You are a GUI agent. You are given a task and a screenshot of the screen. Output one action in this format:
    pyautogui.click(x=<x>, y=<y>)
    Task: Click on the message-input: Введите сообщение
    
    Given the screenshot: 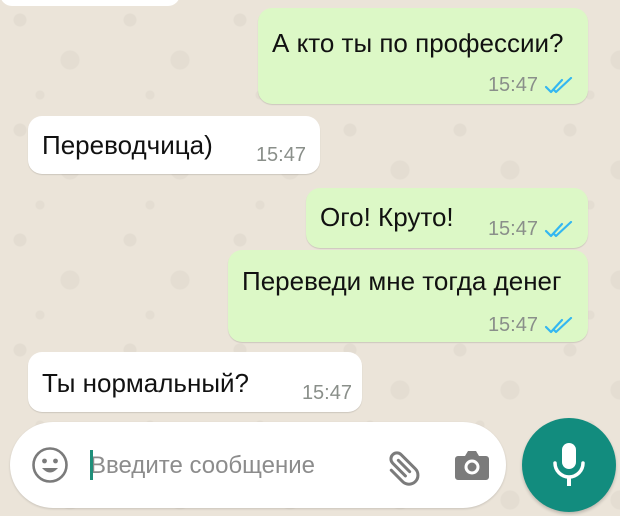 What is the action you would take?
    pyautogui.click(x=202, y=466)
    